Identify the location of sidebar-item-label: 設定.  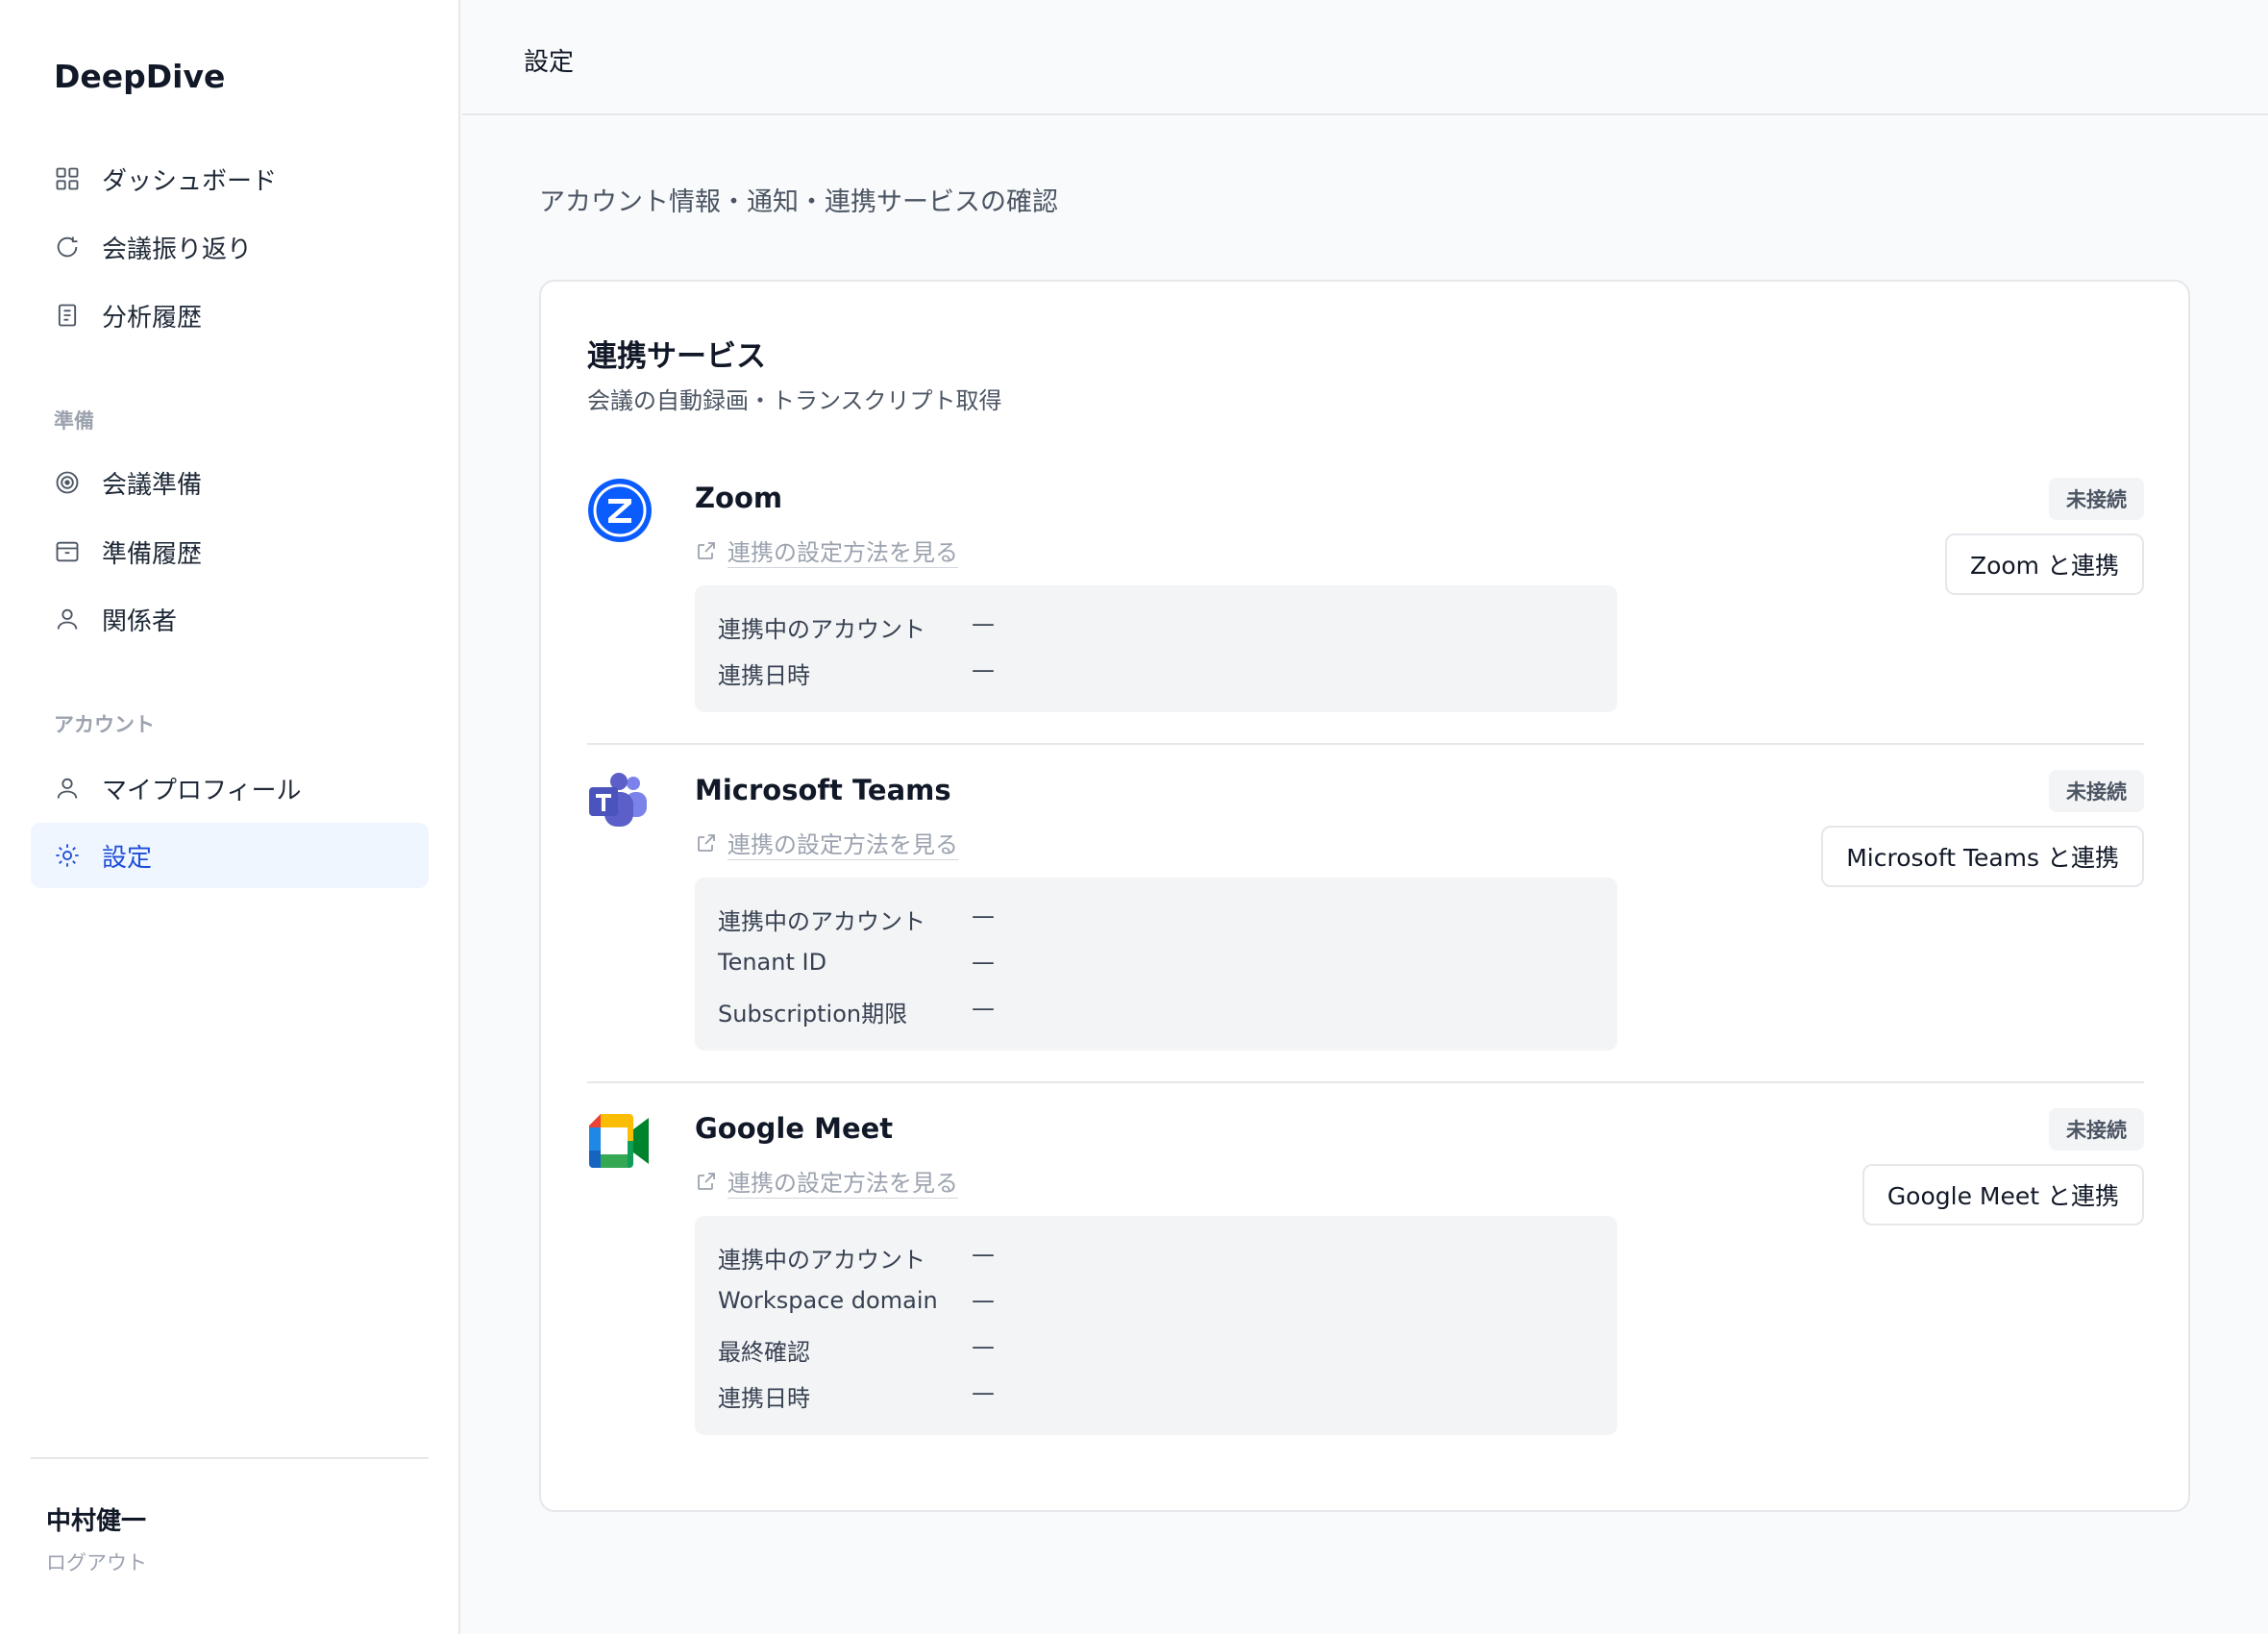
(127, 858).